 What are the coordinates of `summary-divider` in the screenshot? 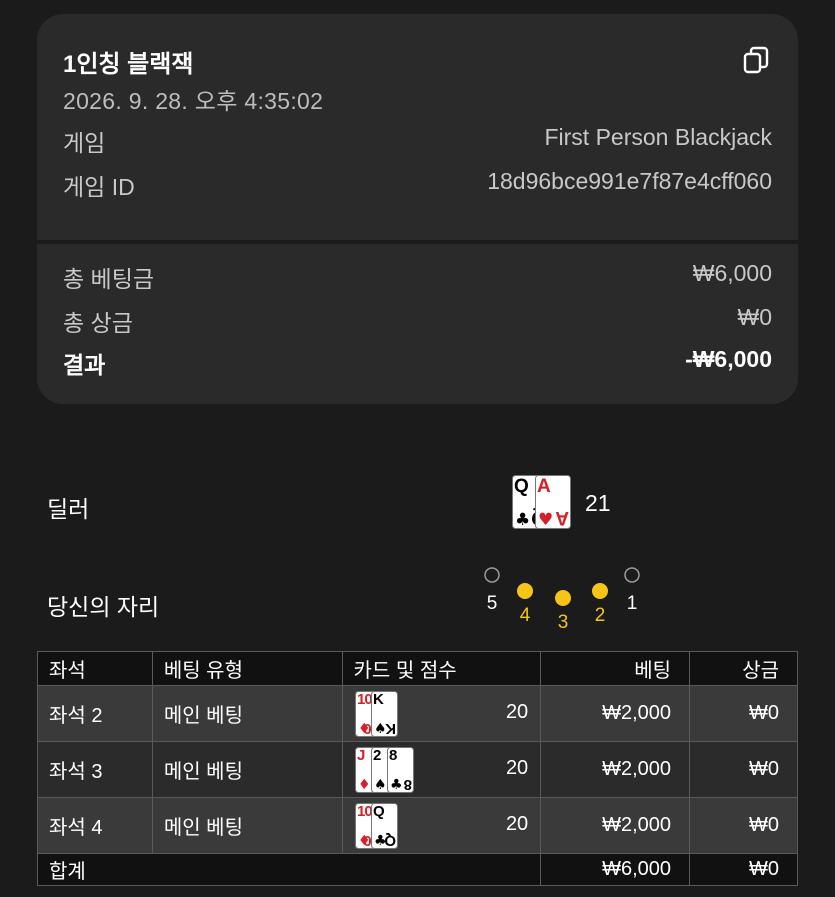 It's located at (417, 242).